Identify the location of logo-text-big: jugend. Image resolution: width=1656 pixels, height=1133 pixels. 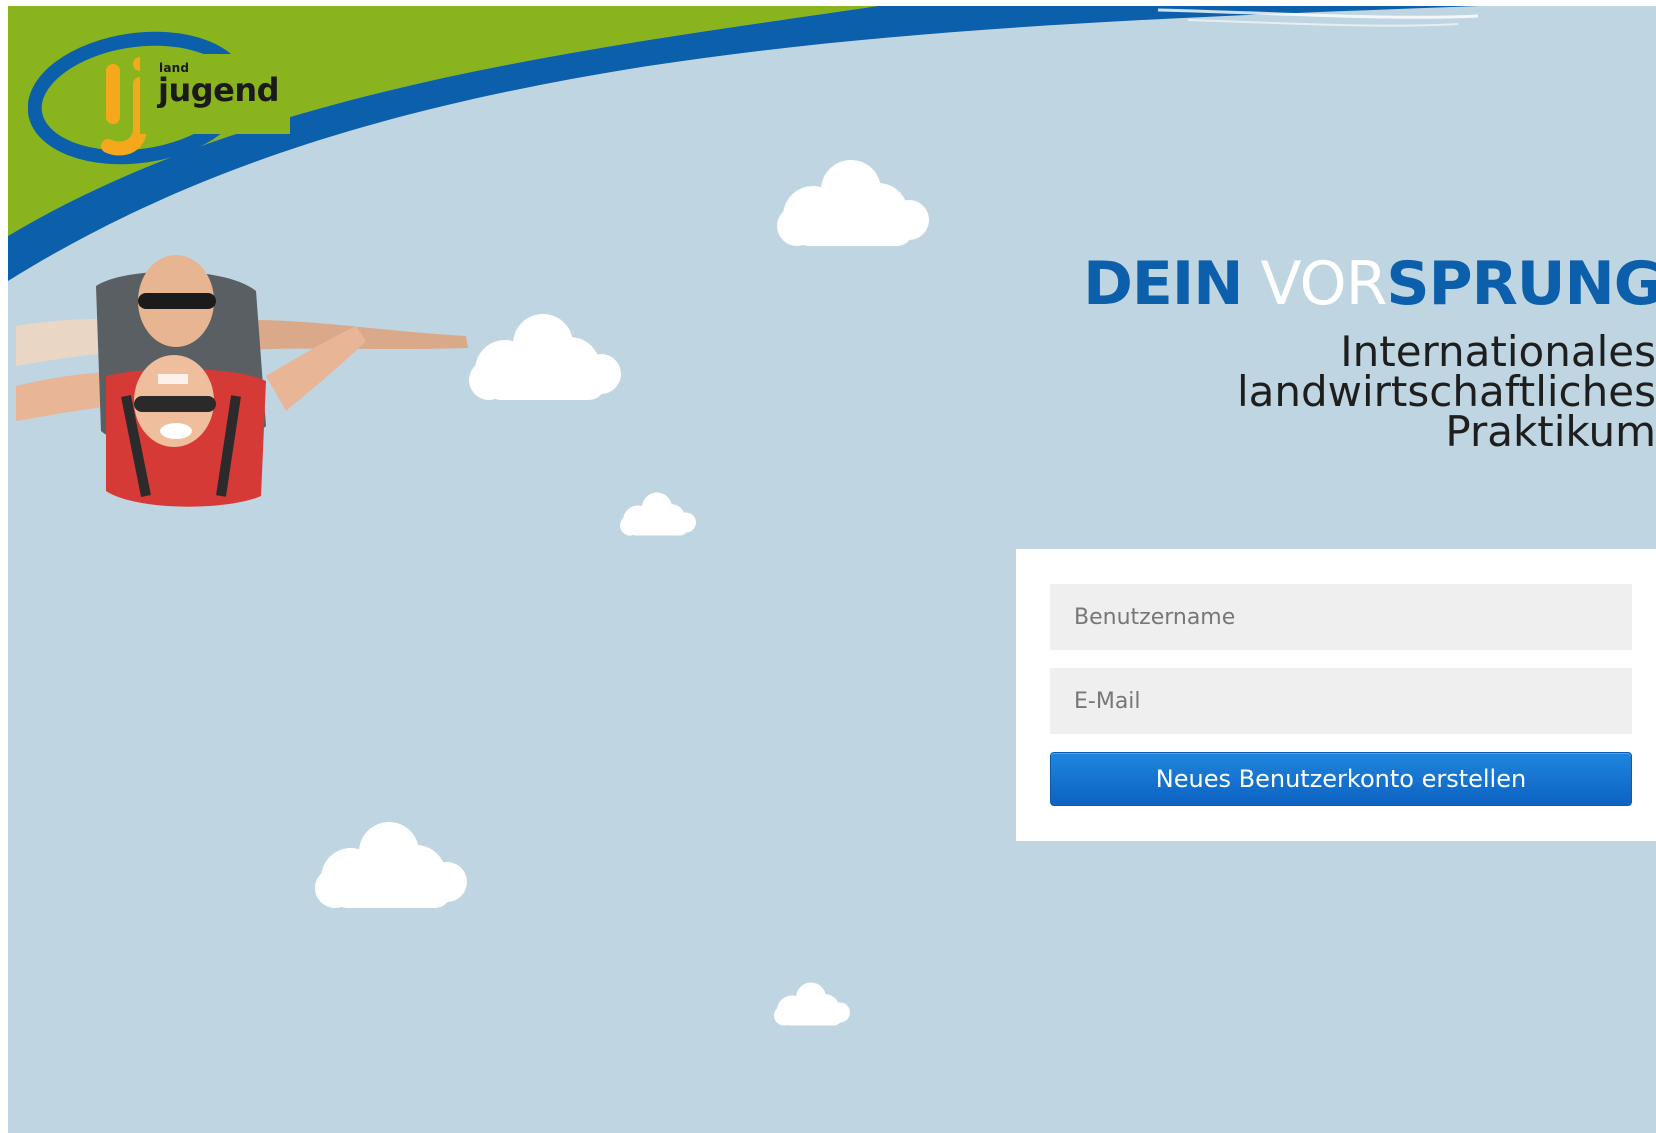
(219, 90).